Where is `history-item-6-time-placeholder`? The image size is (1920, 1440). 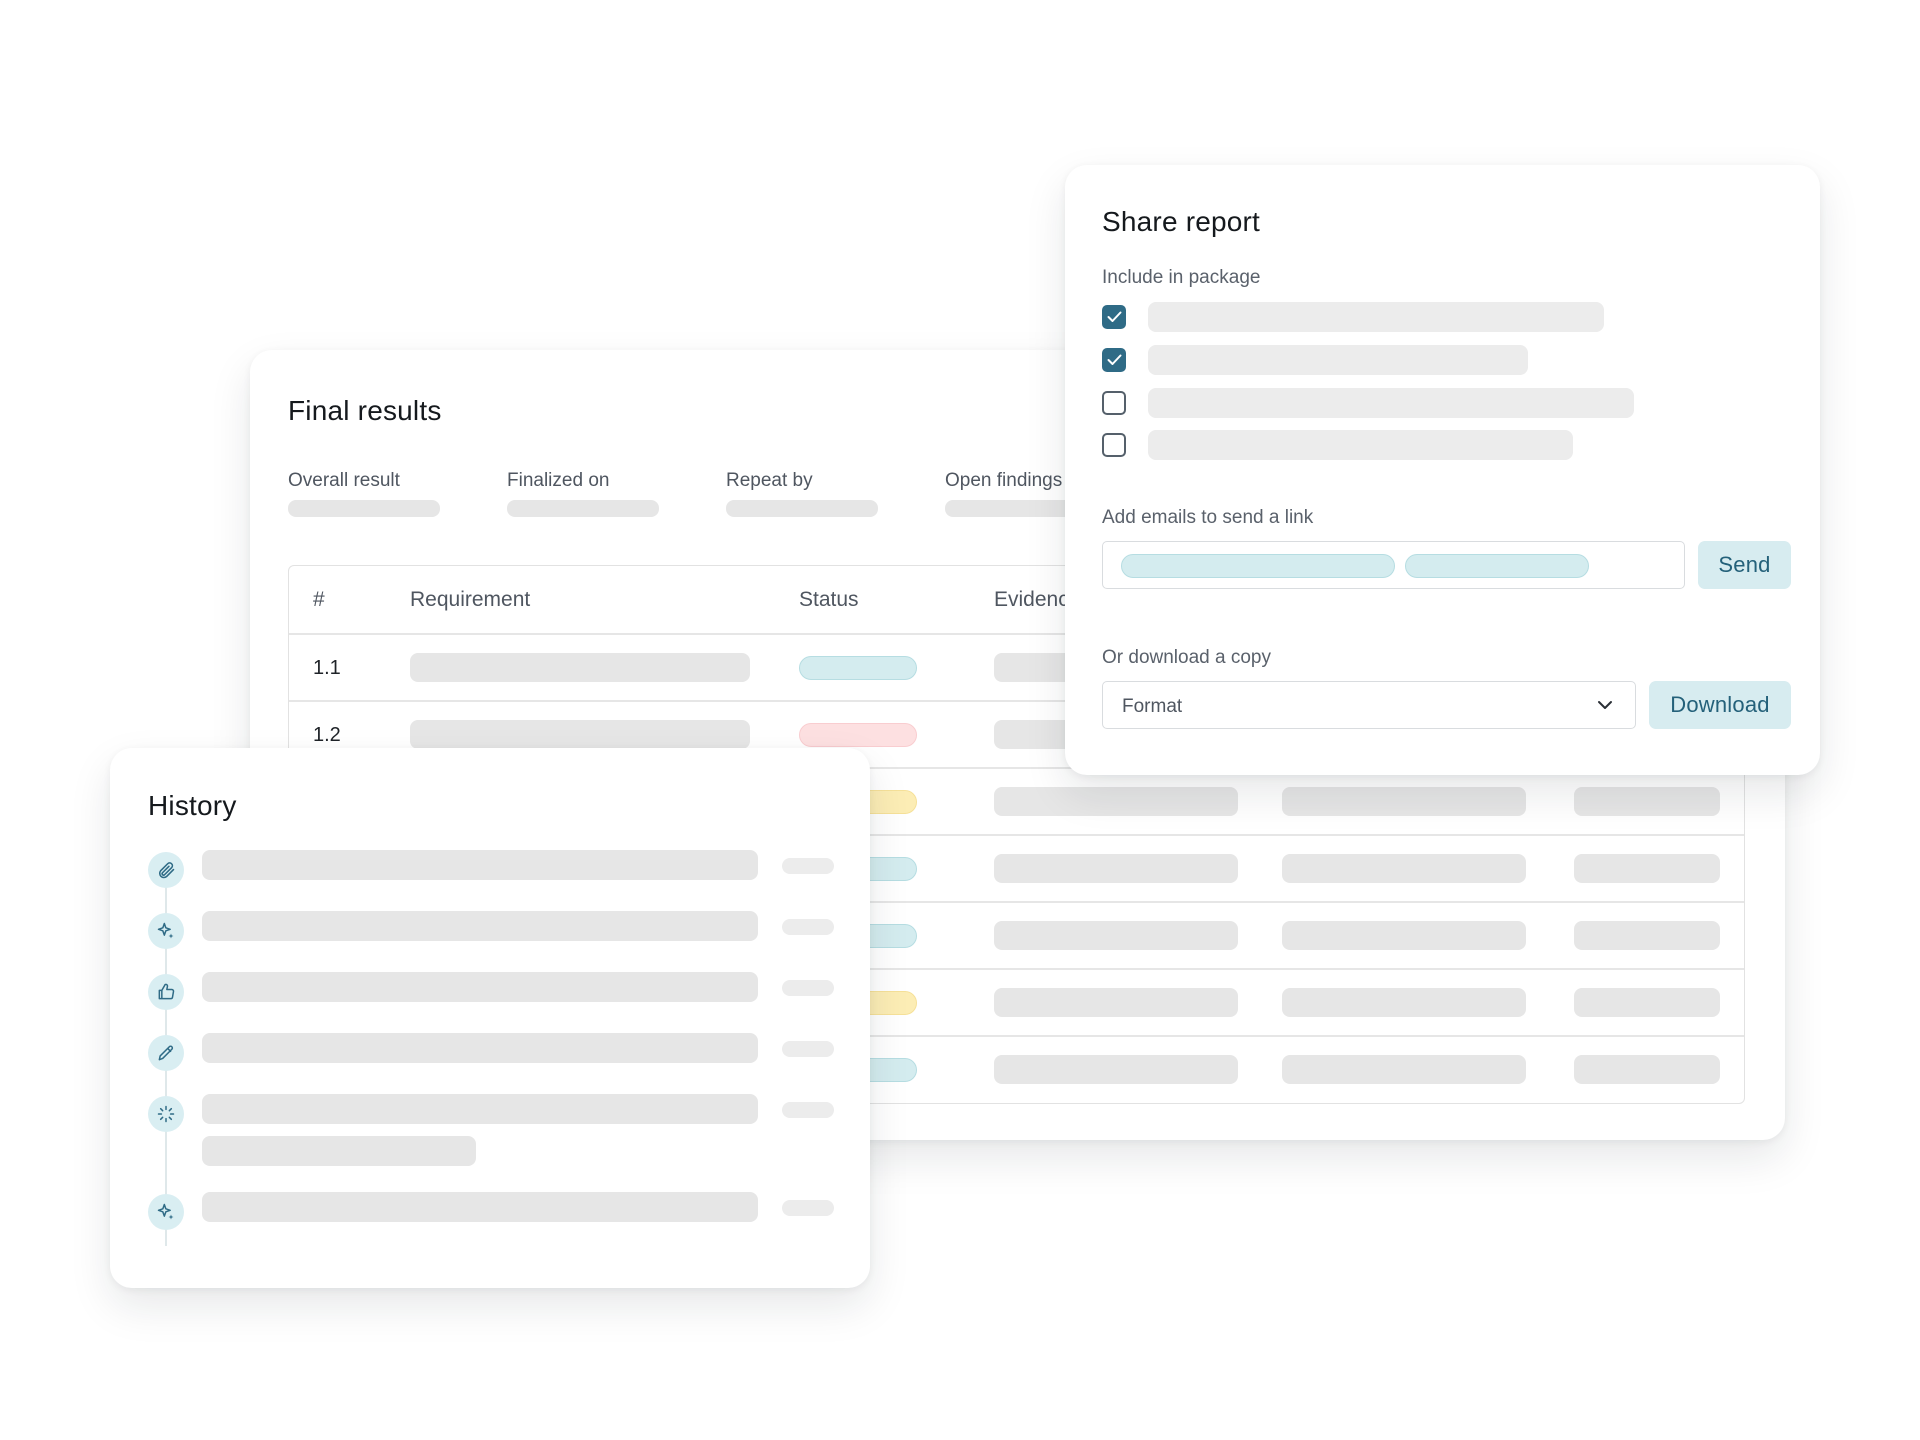
history-item-6-time-placeholder is located at coordinates (808, 1208).